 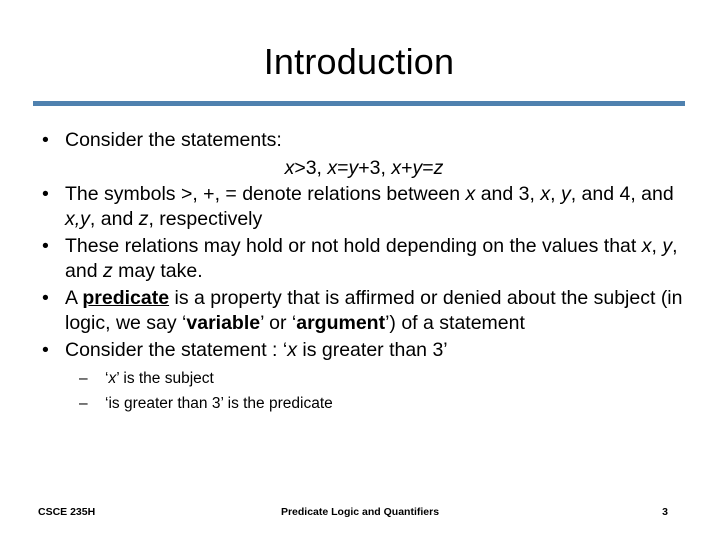 What do you see at coordinates (157, 271) in the screenshot?
I see `bullet-3-part-4: may take.` at bounding box center [157, 271].